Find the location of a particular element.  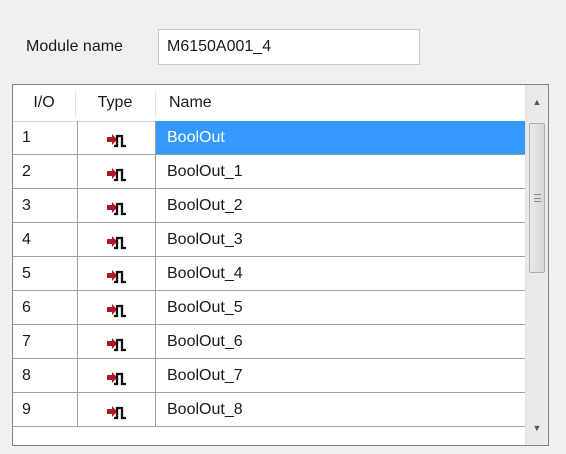

io-cell: 6 is located at coordinates (45, 308).